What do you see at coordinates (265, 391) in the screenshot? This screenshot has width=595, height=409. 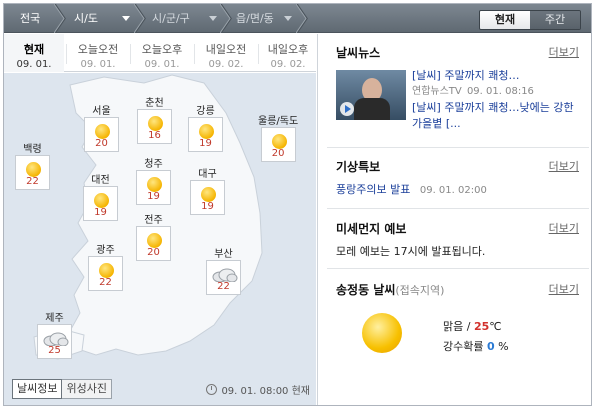 I see `map-time-text: 09. 01. 08:00 현재` at bounding box center [265, 391].